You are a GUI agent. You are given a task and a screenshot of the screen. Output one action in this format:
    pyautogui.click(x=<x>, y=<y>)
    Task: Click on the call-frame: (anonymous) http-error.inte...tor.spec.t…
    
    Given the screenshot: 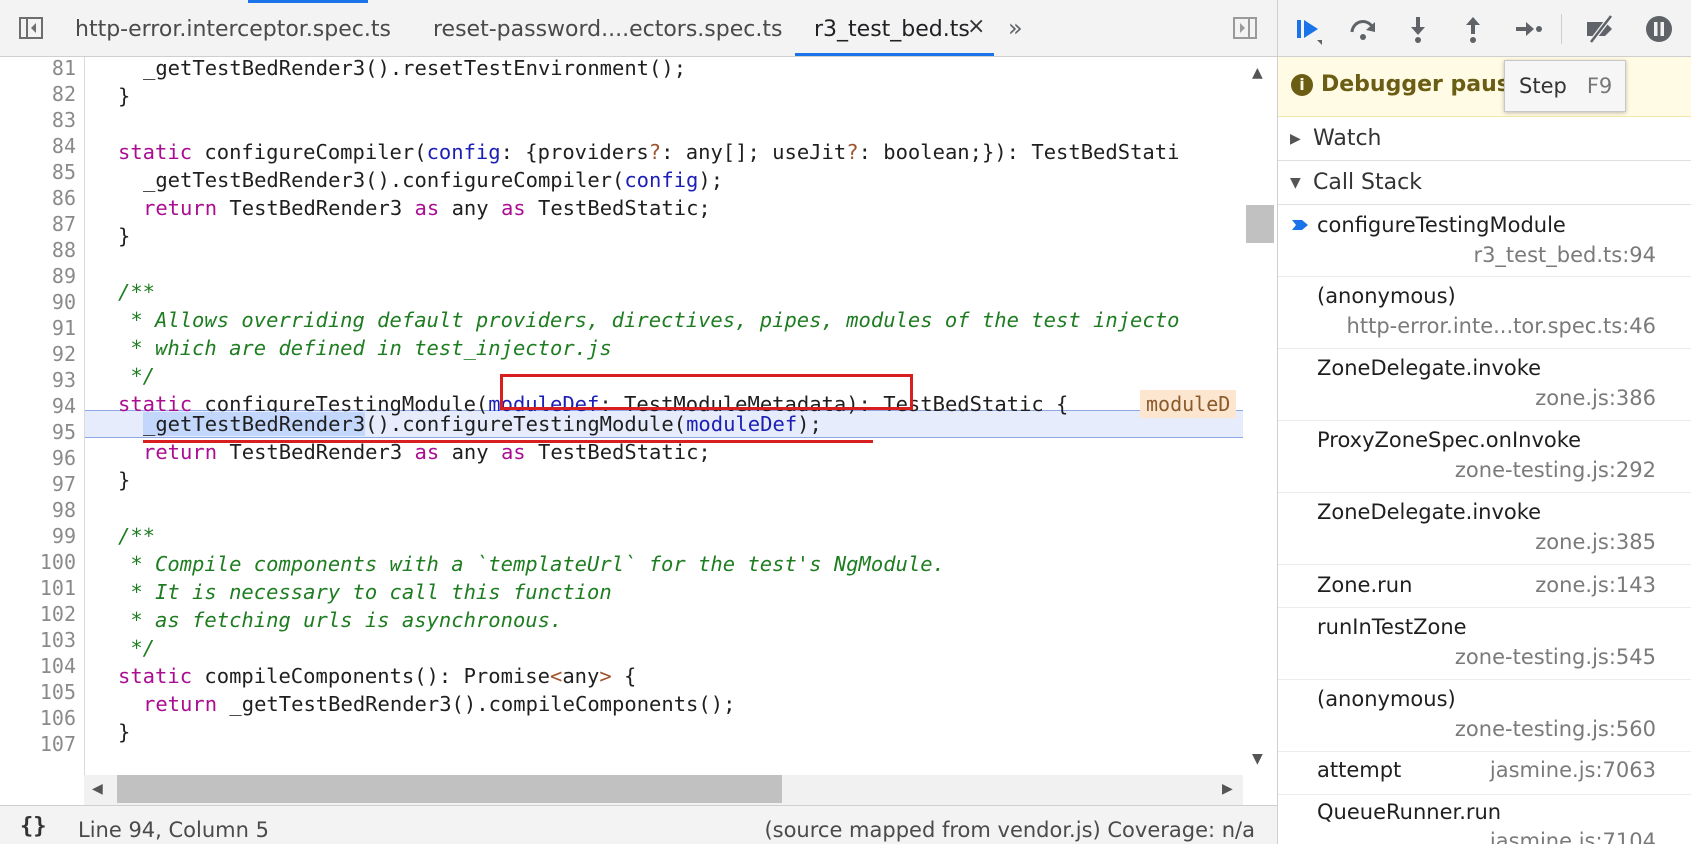 What is the action you would take?
    pyautogui.click(x=1484, y=313)
    